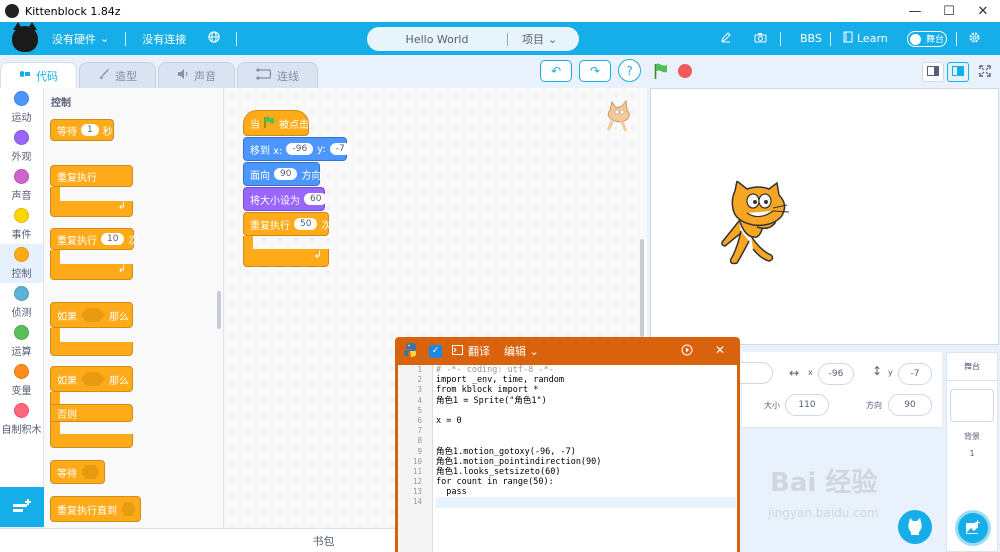  I want to click on sprite-x-input: -96, so click(836, 374).